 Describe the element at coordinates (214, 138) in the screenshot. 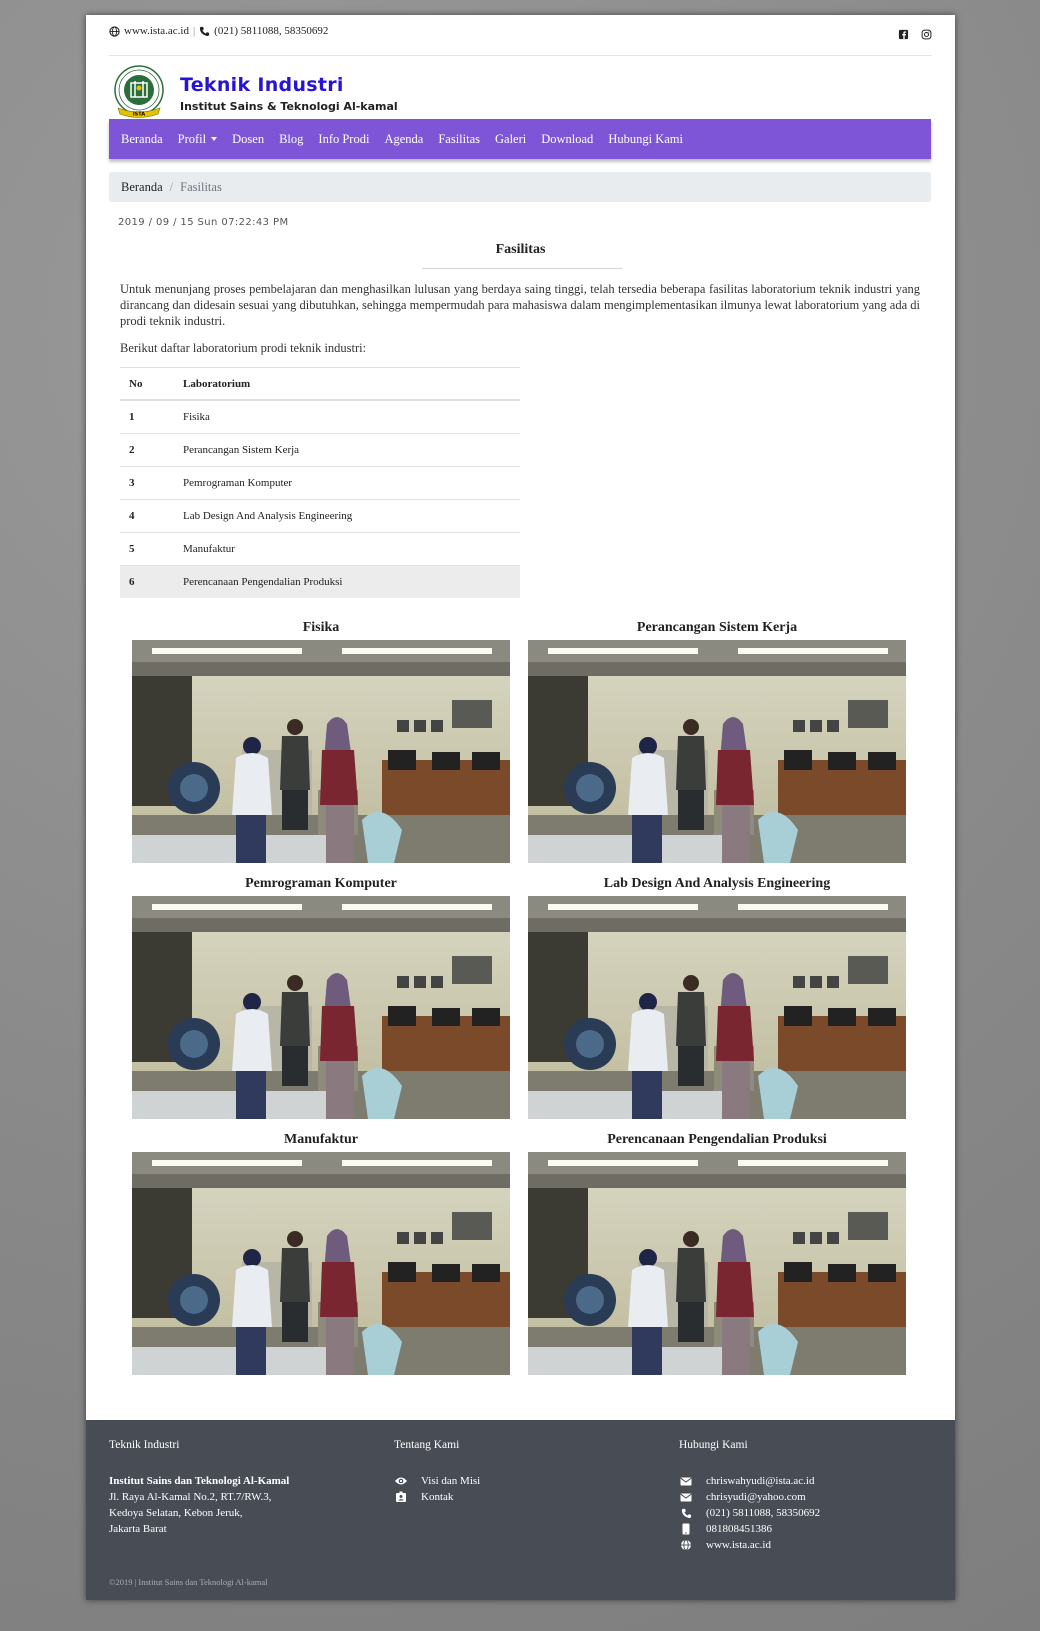

I see `caret-down-icon` at that location.